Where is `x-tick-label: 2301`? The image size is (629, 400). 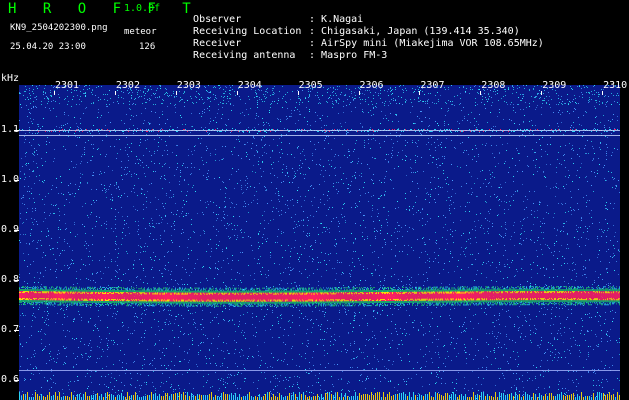 x-tick-label: 2301 is located at coordinates (67, 85).